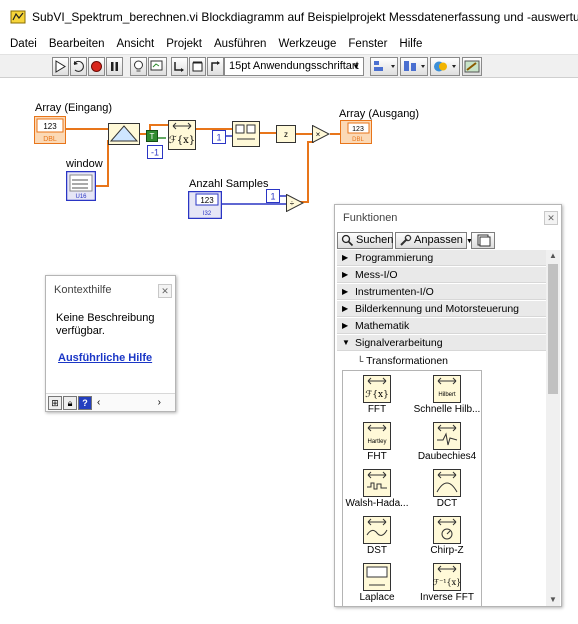  What do you see at coordinates (384, 66) in the screenshot?
I see `align-objects-button` at bounding box center [384, 66].